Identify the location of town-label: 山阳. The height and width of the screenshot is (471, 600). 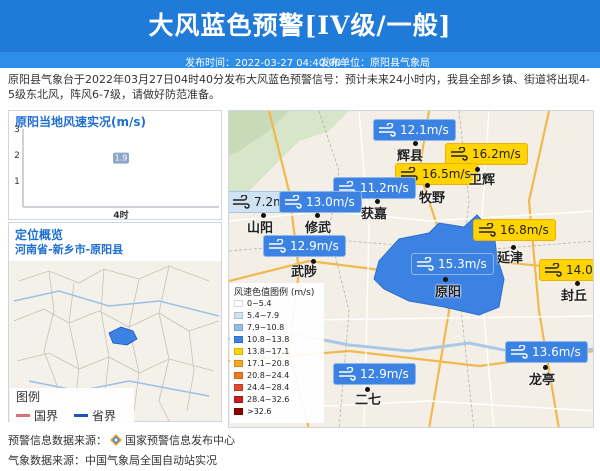
(260, 226).